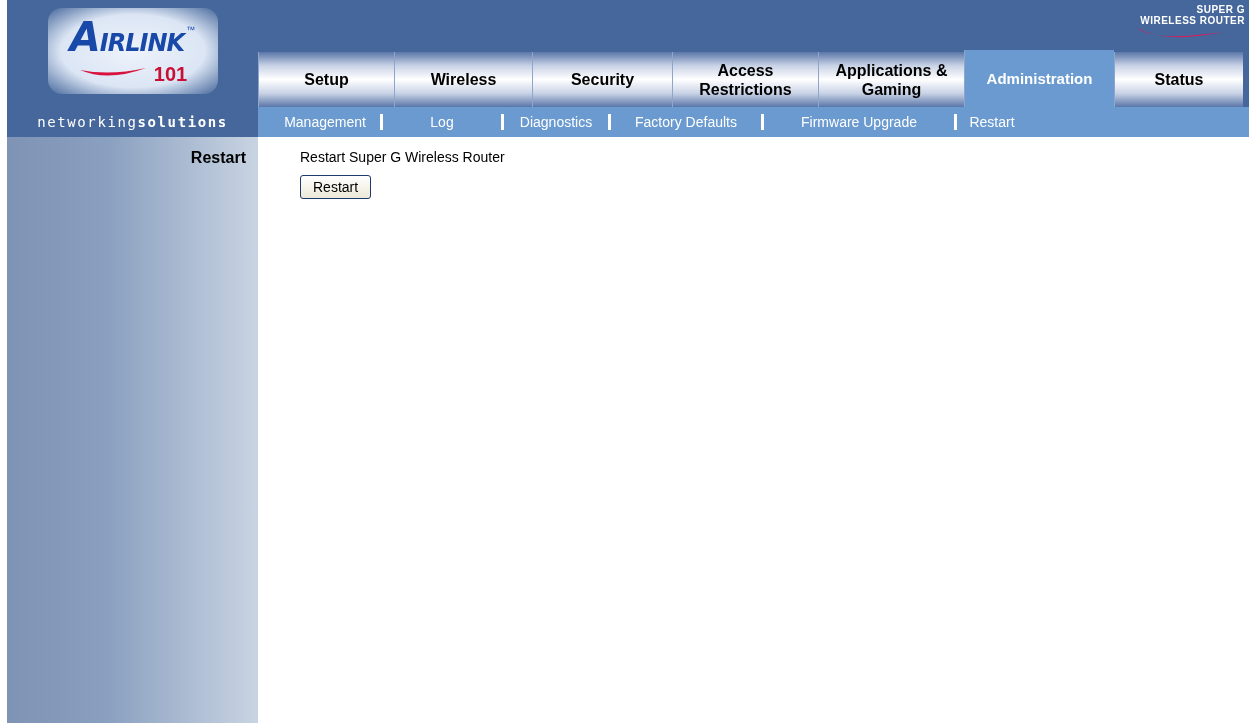 The width and height of the screenshot is (1249, 723). What do you see at coordinates (191, 30) in the screenshot?
I see `trademark: ™` at bounding box center [191, 30].